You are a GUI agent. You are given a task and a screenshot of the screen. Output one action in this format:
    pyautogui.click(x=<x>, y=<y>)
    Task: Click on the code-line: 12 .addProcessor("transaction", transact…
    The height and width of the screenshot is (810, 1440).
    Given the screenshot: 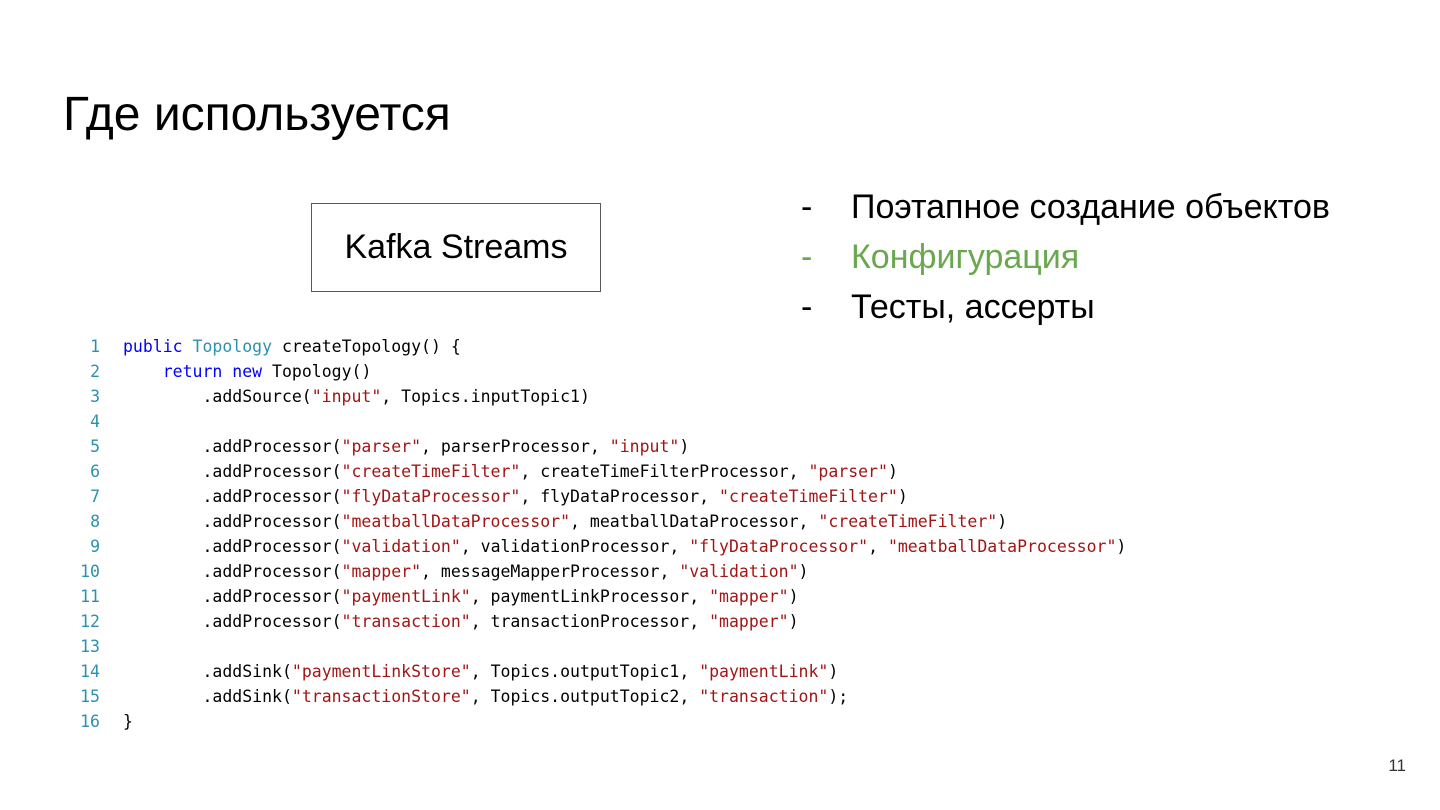 What is the action you would take?
    pyautogui.click(x=593, y=621)
    